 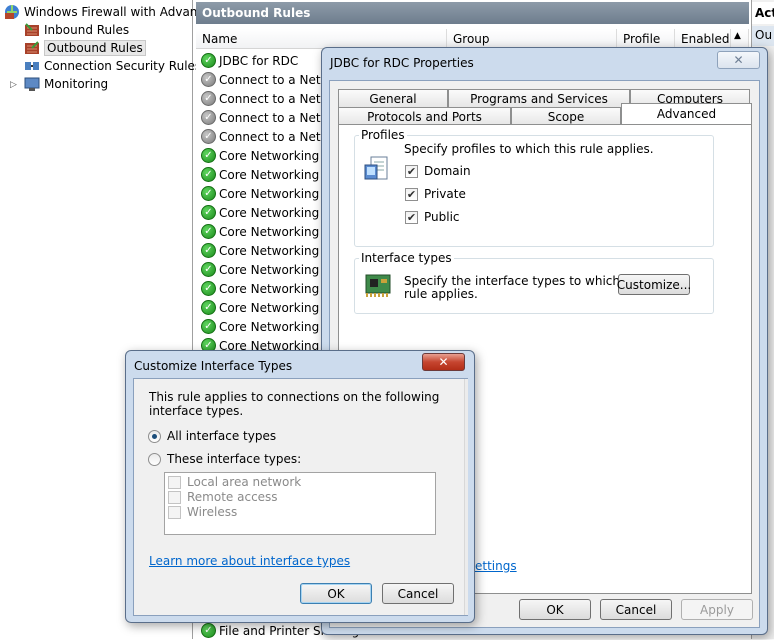 What do you see at coordinates (442, 217) in the screenshot?
I see `checkbox-label: Public` at bounding box center [442, 217].